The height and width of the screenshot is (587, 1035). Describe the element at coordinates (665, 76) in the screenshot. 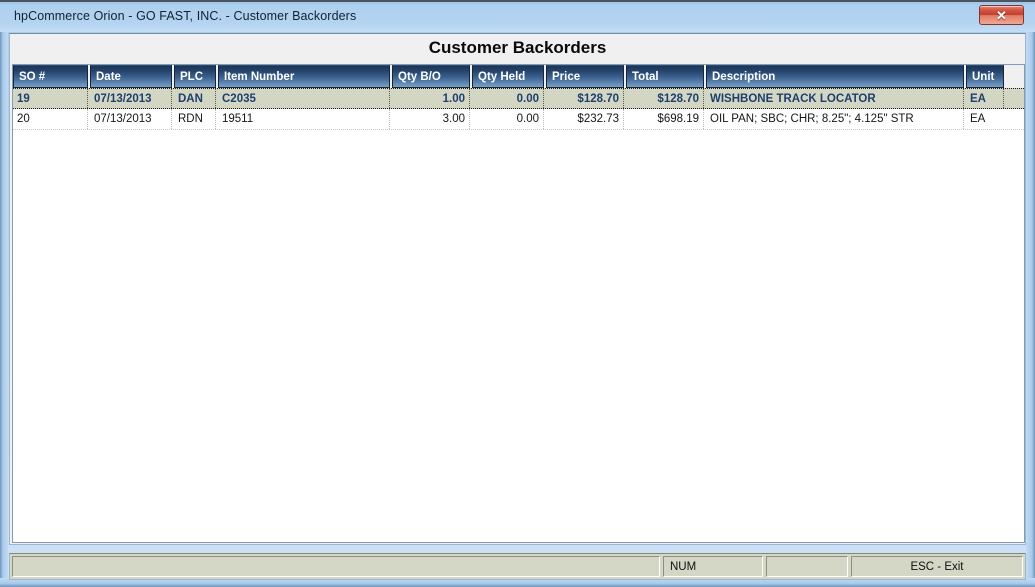

I see `column-header-total: Total` at that location.